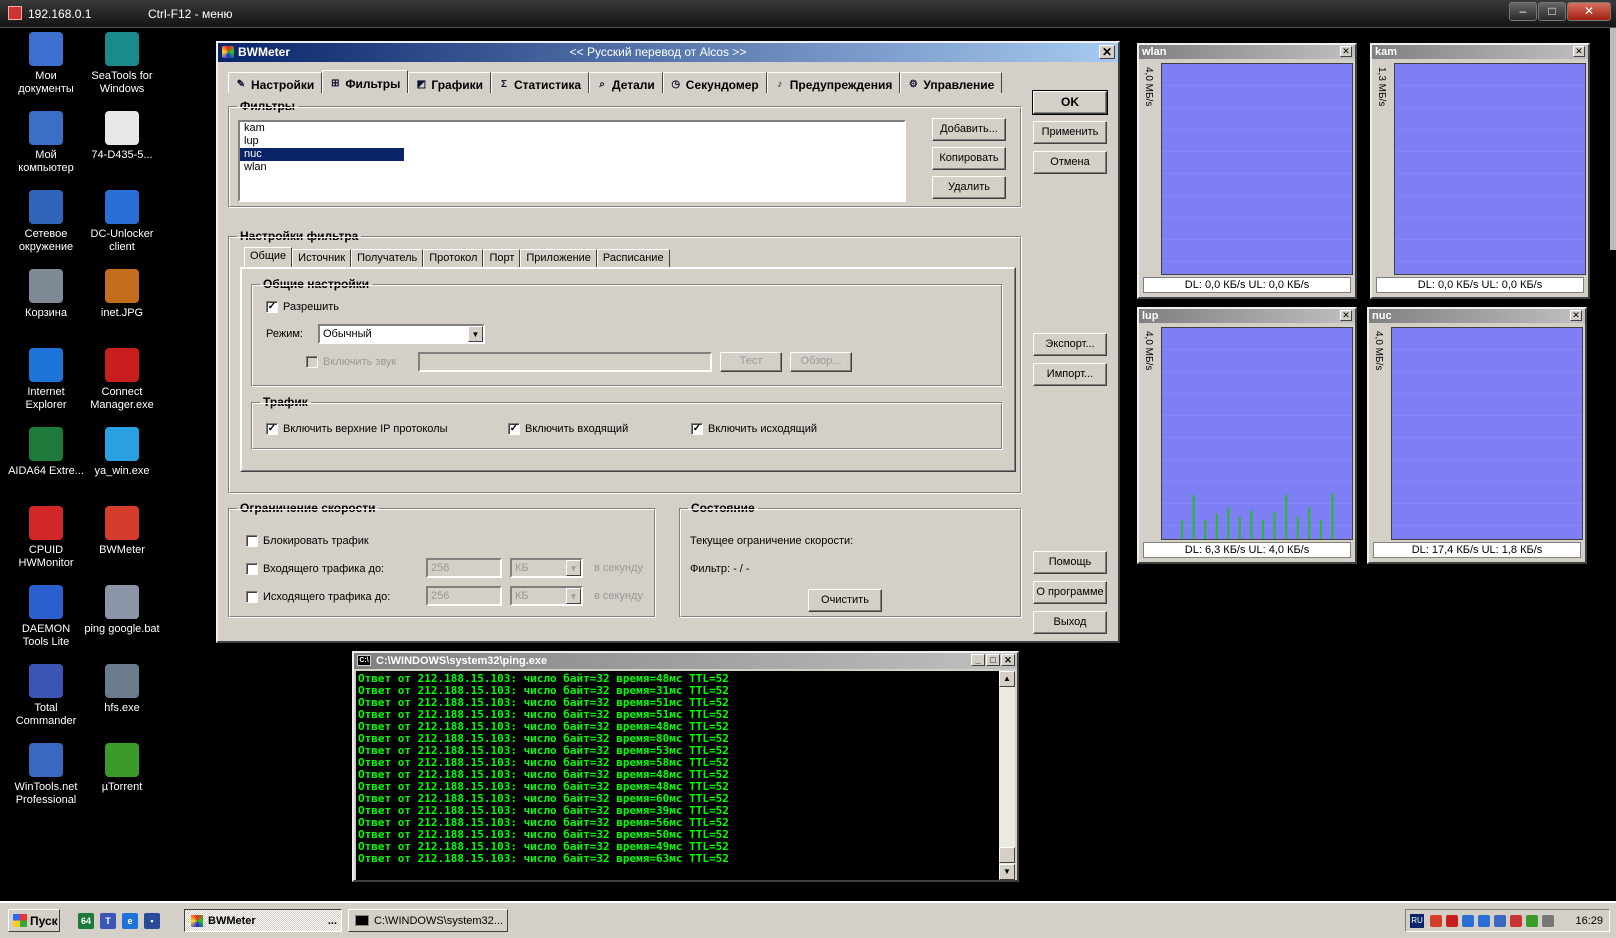 This screenshot has height=938, width=1616. Describe the element at coordinates (272, 307) in the screenshot. I see `enable-checkbox-box: ✓` at that location.